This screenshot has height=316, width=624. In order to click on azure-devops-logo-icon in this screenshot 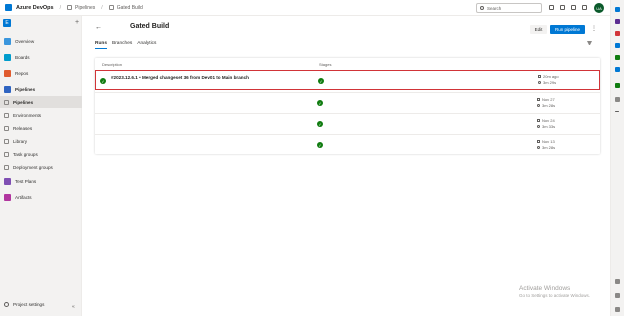, I will do `click(8, 7)`.